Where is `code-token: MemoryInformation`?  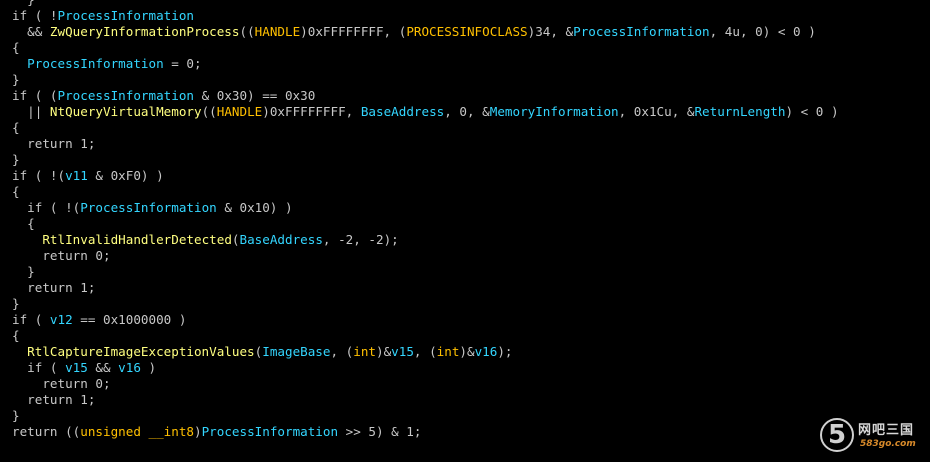 code-token: MemoryInformation is located at coordinates (554, 111).